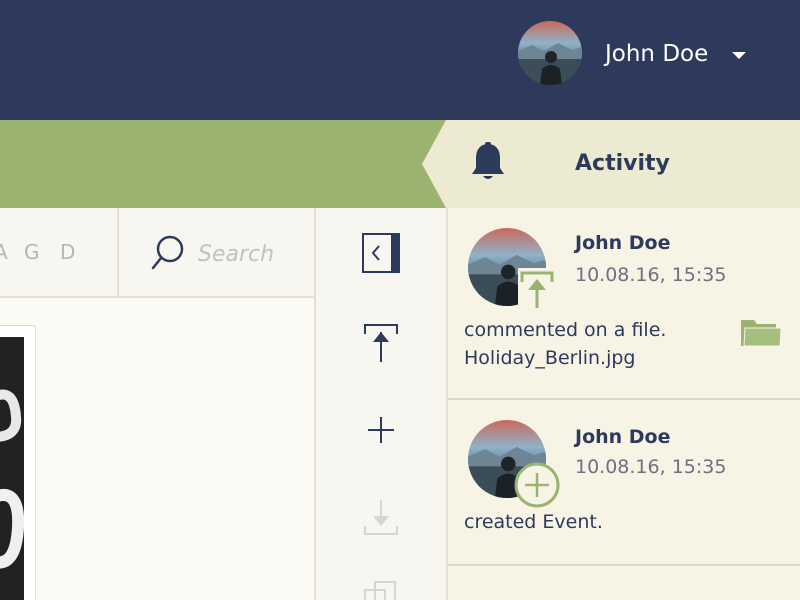  What do you see at coordinates (550, 358) in the screenshot?
I see `activity-file-link: Holiday_Berlin.jpg` at bounding box center [550, 358].